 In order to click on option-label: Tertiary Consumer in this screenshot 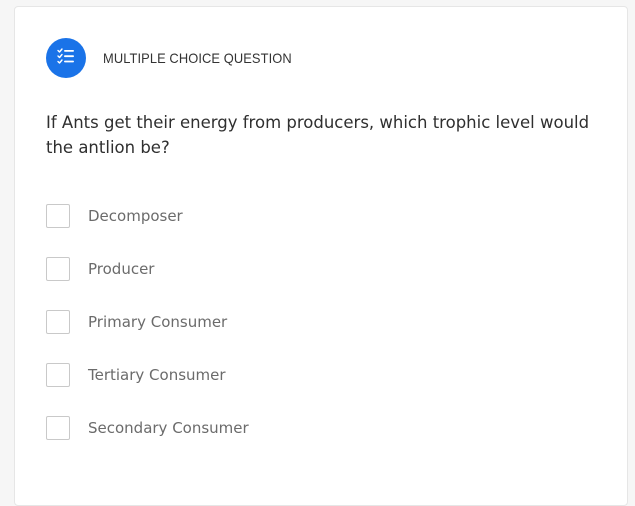, I will do `click(157, 374)`.